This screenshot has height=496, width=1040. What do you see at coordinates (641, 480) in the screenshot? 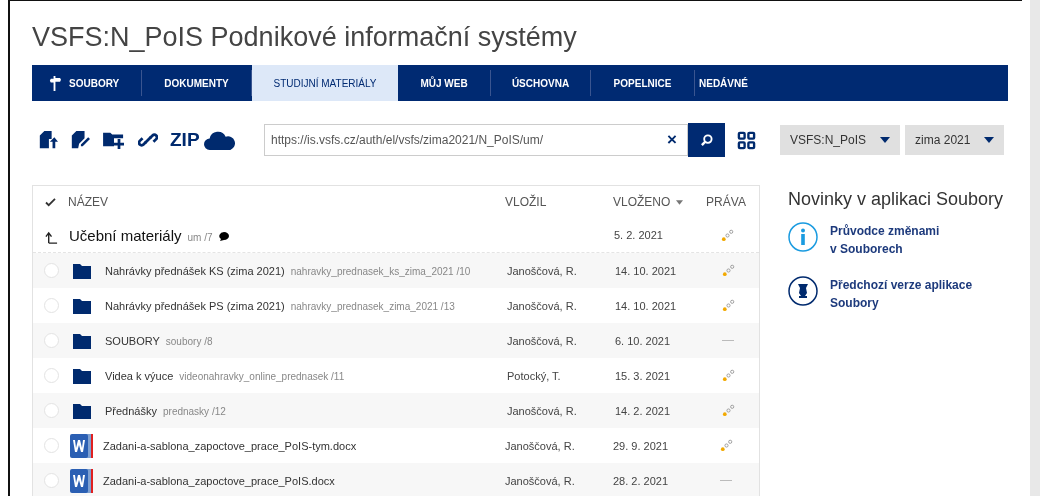
I see `table-cell-text: 28. 2. 2021` at bounding box center [641, 480].